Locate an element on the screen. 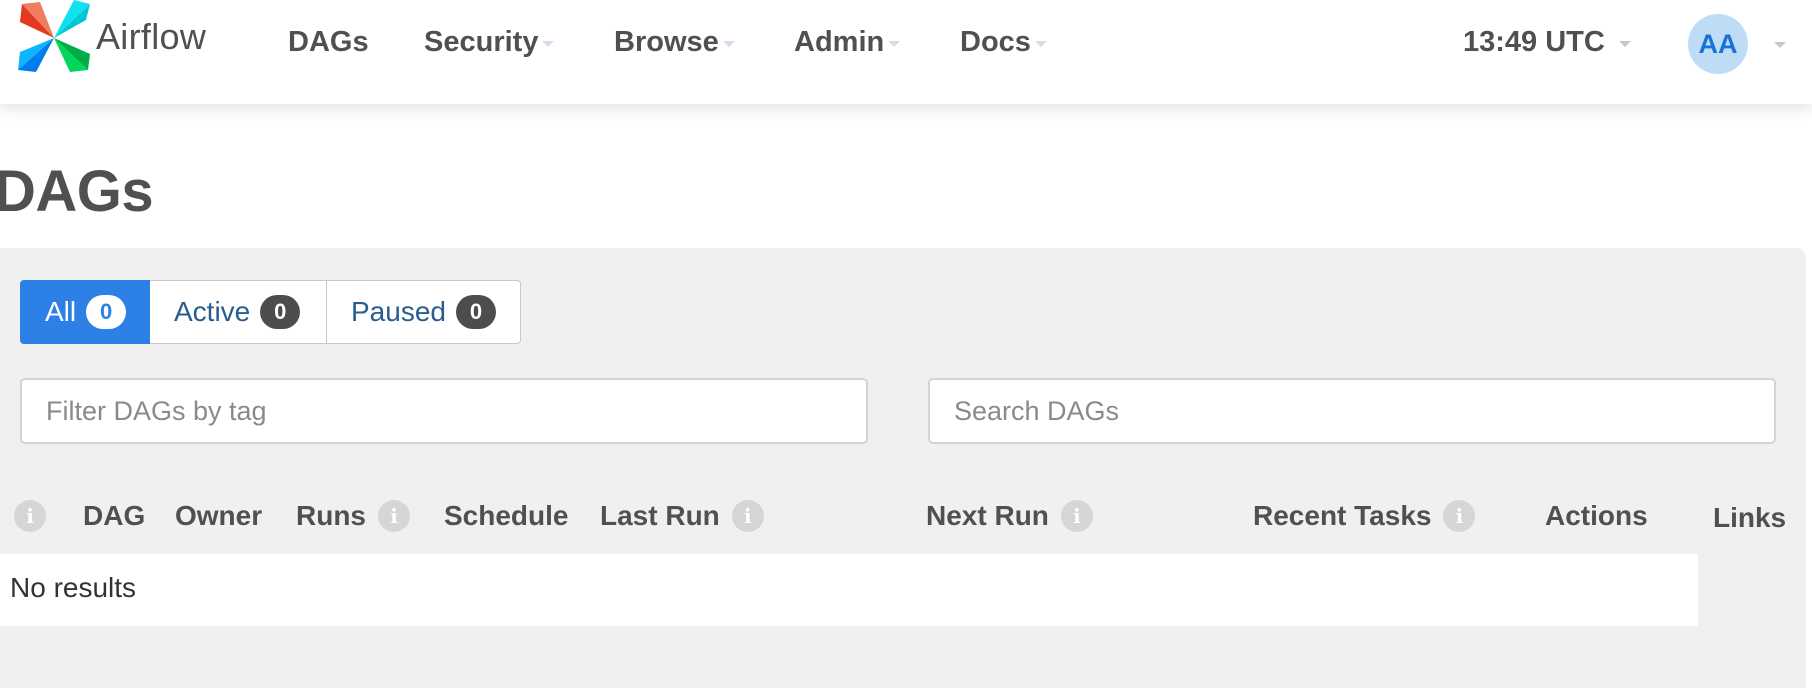  table-header-schedule: Schedule is located at coordinates (506, 516).